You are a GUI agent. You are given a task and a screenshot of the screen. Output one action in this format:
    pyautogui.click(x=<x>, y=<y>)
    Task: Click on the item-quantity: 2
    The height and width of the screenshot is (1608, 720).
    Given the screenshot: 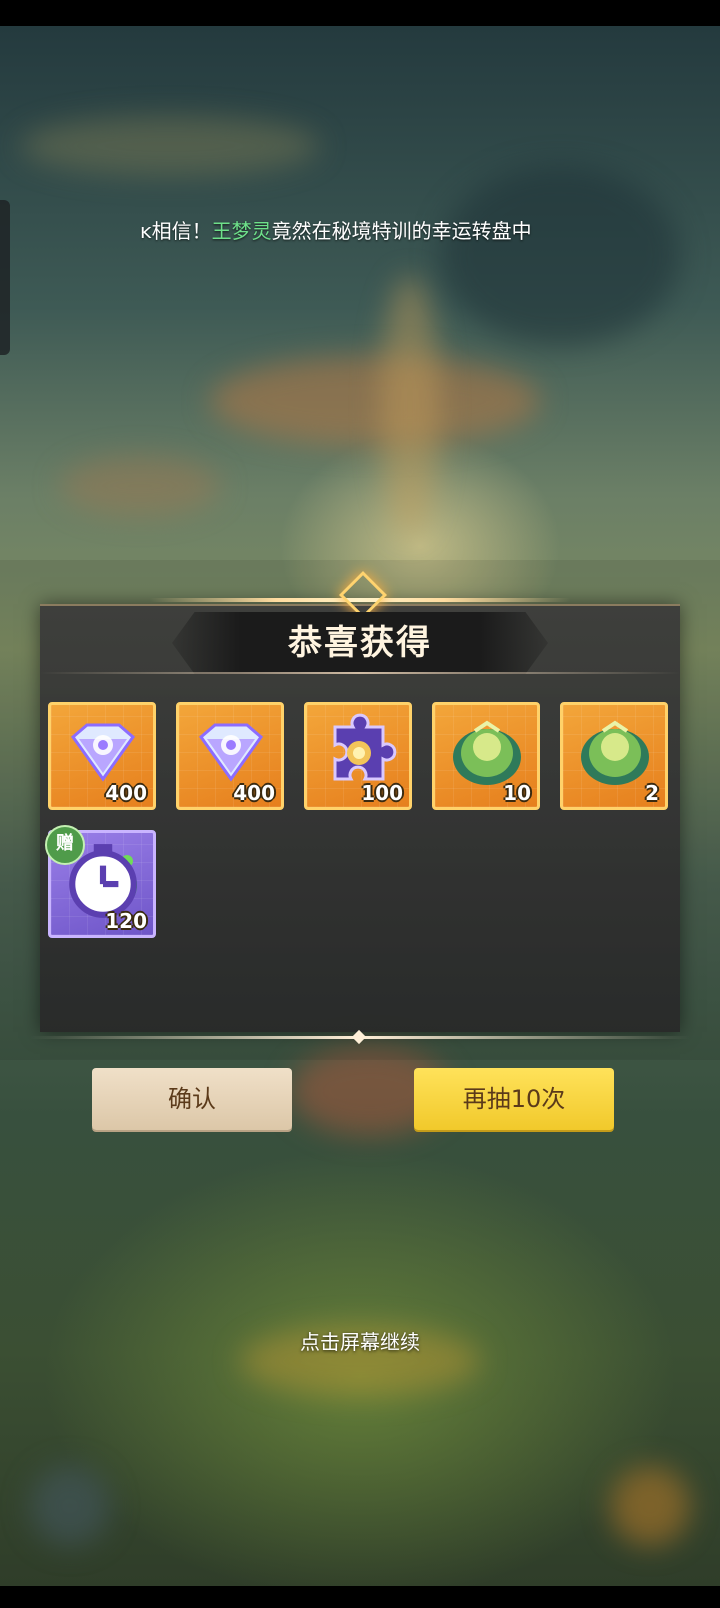 What is the action you would take?
    pyautogui.click(x=652, y=793)
    